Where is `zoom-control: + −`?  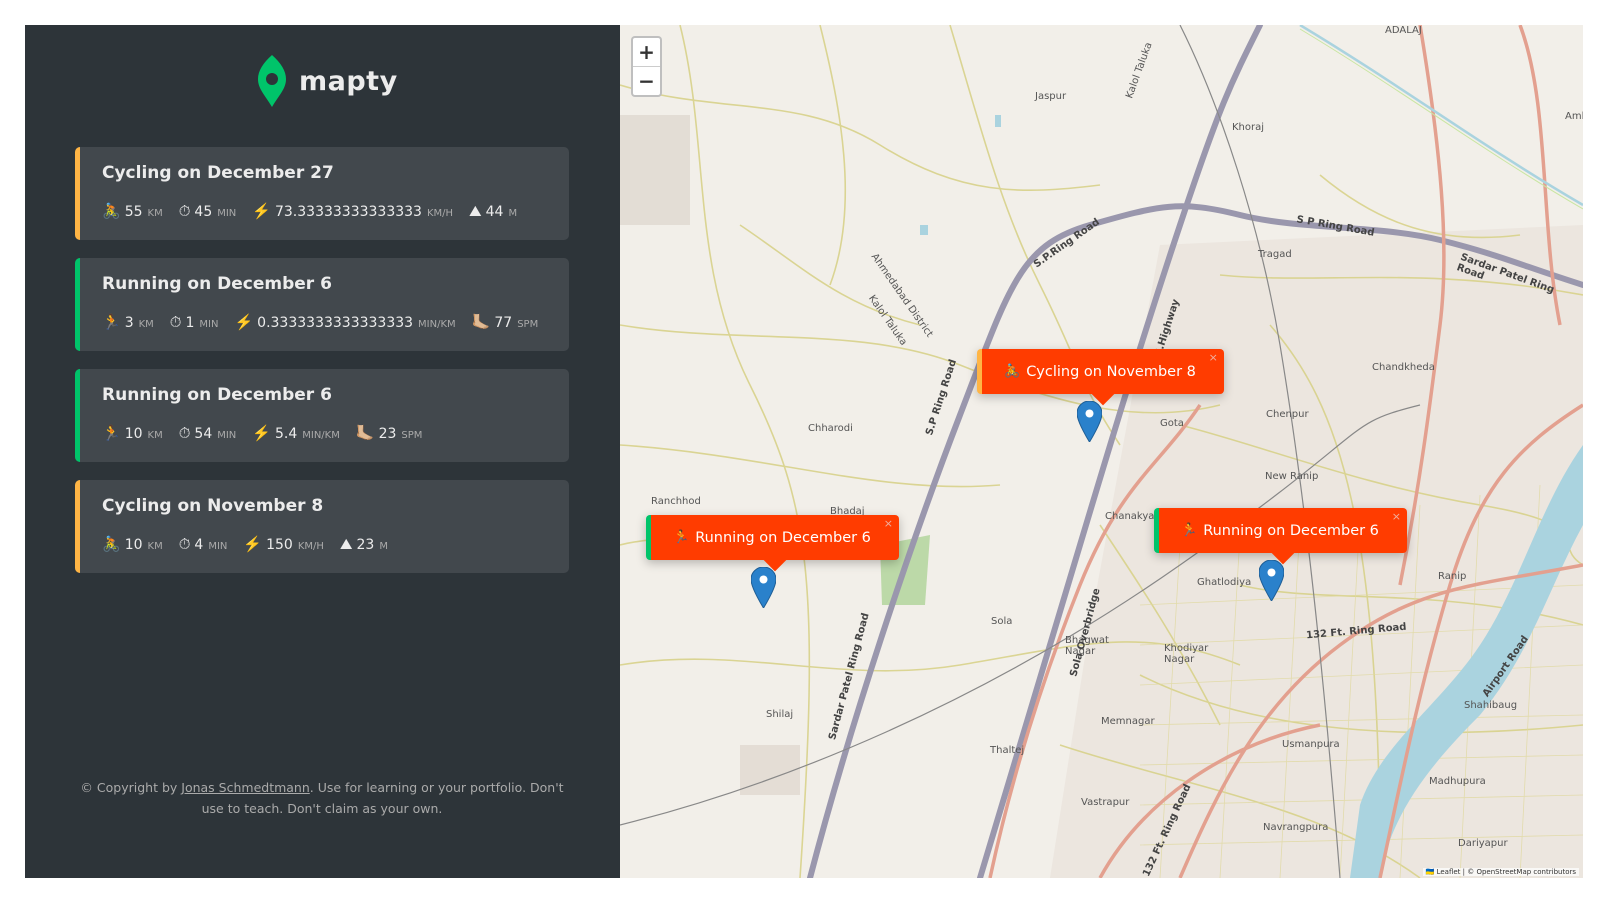 zoom-control: + − is located at coordinates (646, 66).